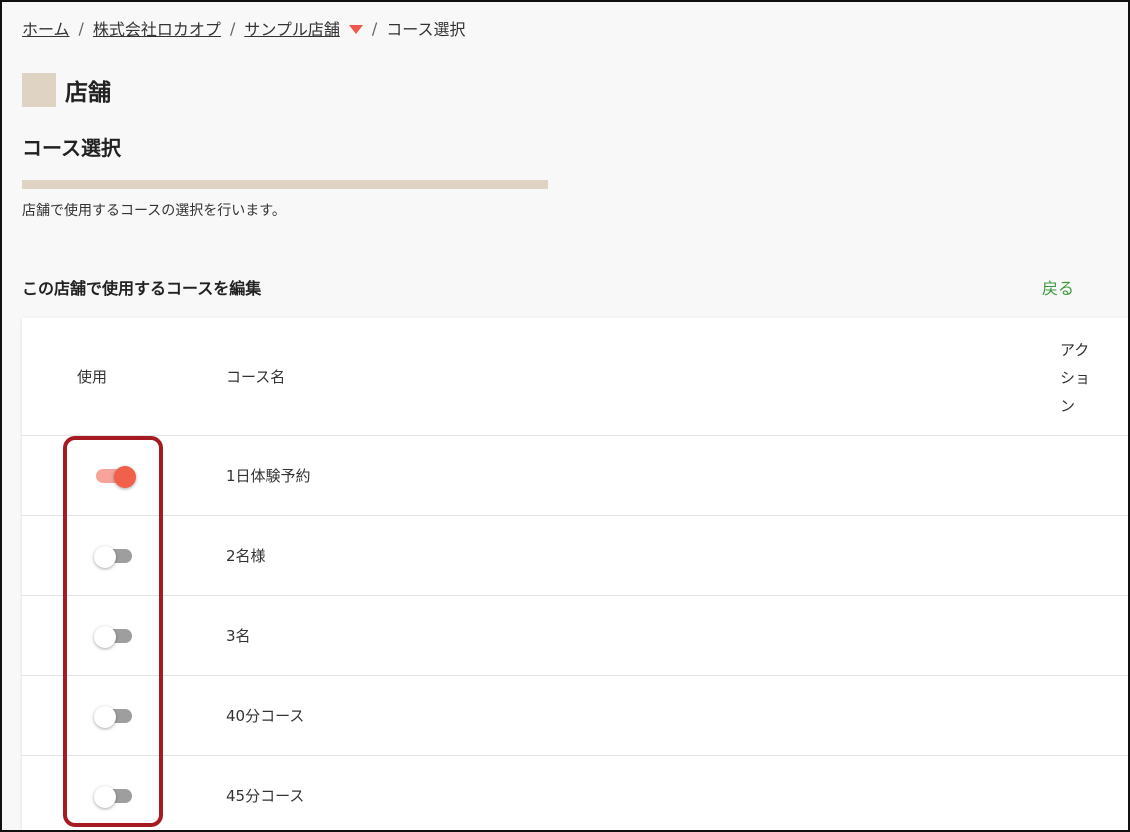  I want to click on breadcrumb-current: コース選択, so click(426, 29).